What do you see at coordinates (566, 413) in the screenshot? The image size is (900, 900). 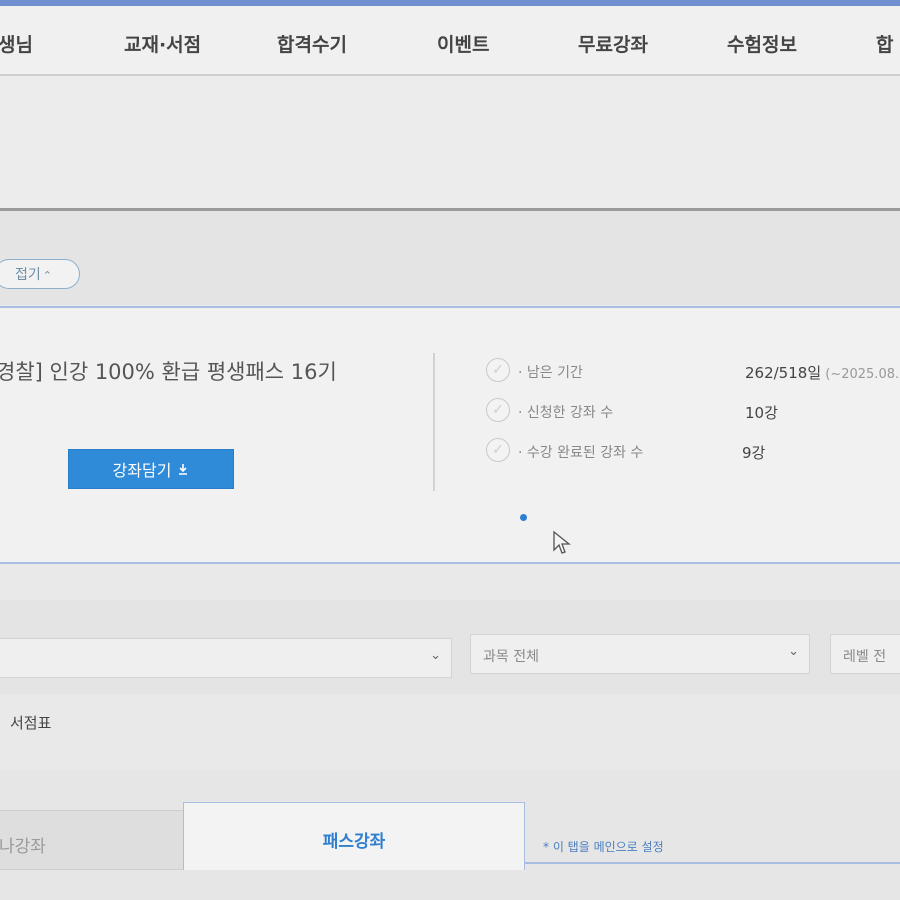 I see `stat-label: · 신청한 강좌 수` at bounding box center [566, 413].